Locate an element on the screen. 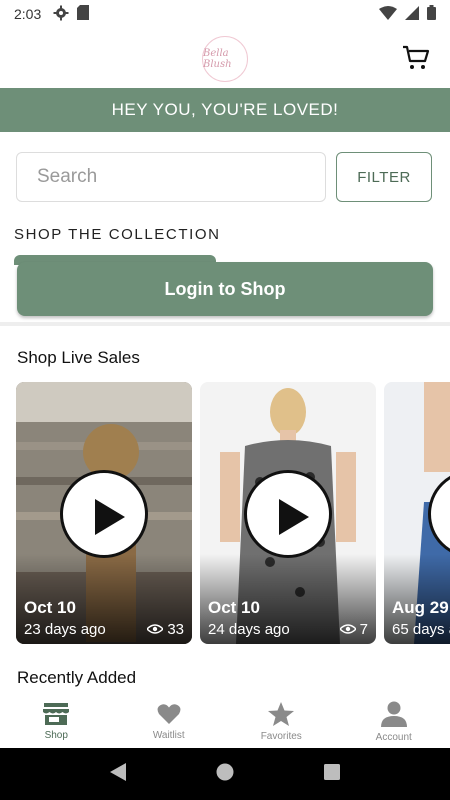  search-input is located at coordinates (171, 177).